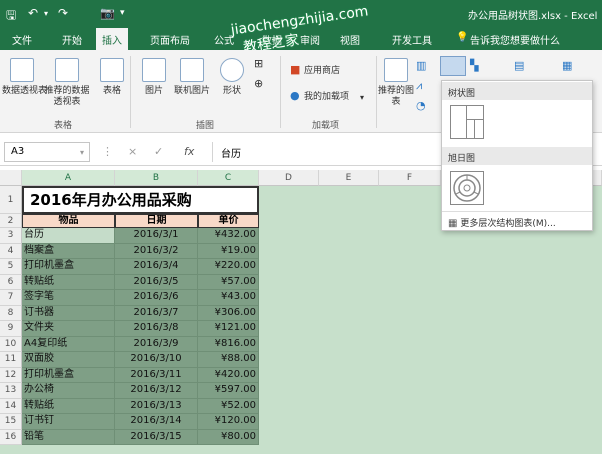 The height and width of the screenshot is (454, 602). Describe the element at coordinates (228, 298) in the screenshot. I see `table-cell: ¥43.00` at that location.